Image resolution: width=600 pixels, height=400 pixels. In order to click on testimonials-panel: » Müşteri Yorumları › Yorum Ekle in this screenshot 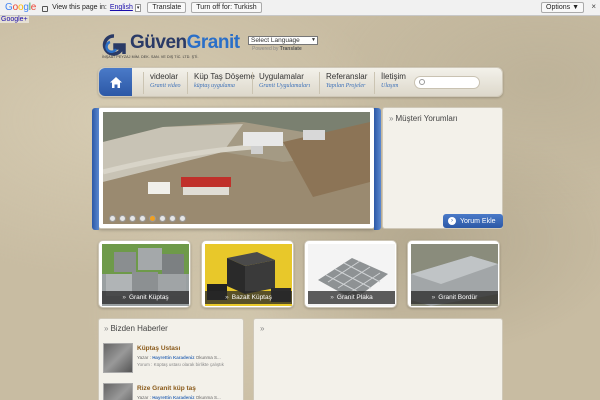, I will do `click(442, 168)`.